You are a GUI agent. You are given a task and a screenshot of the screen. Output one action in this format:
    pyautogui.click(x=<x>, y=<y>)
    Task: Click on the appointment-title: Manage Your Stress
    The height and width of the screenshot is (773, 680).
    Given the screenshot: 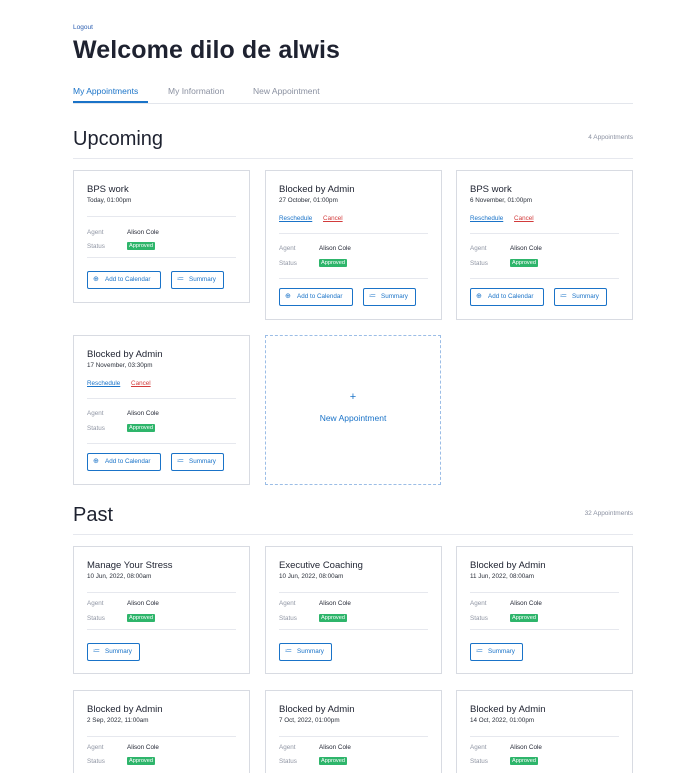 What is the action you would take?
    pyautogui.click(x=130, y=565)
    